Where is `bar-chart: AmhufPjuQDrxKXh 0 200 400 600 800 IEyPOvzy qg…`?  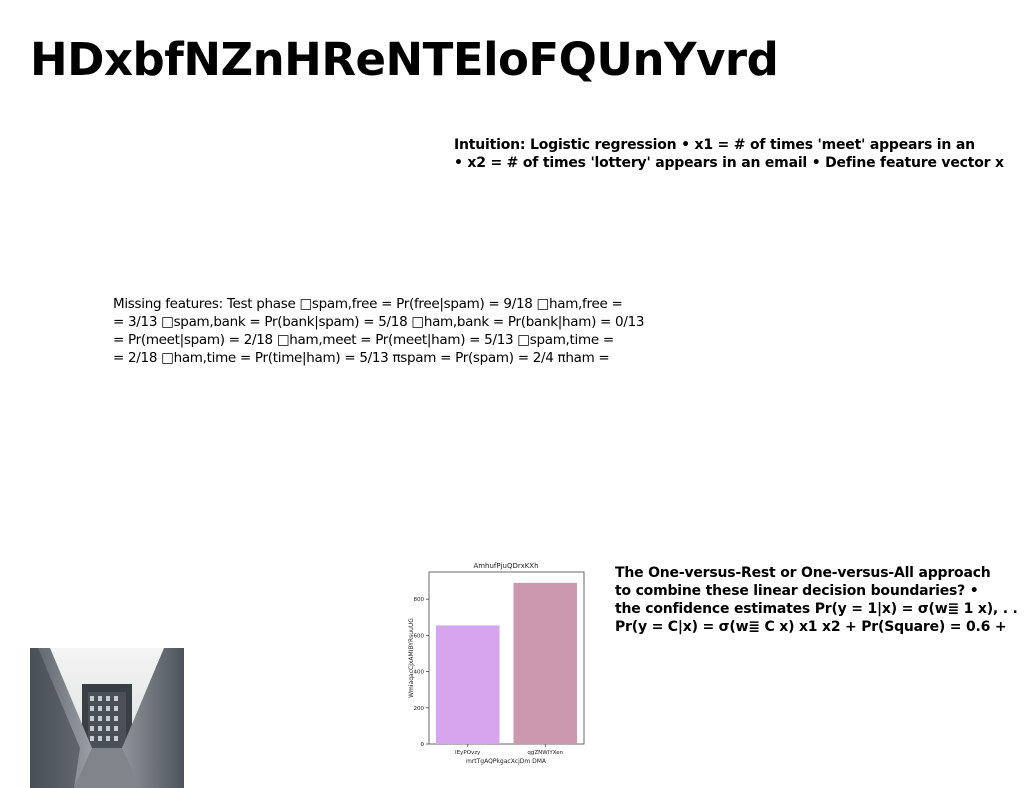
bar-chart: AmhufPjuQDrxKXh 0 200 400 600 800 IEyPOvzy qg… is located at coordinates (499, 664).